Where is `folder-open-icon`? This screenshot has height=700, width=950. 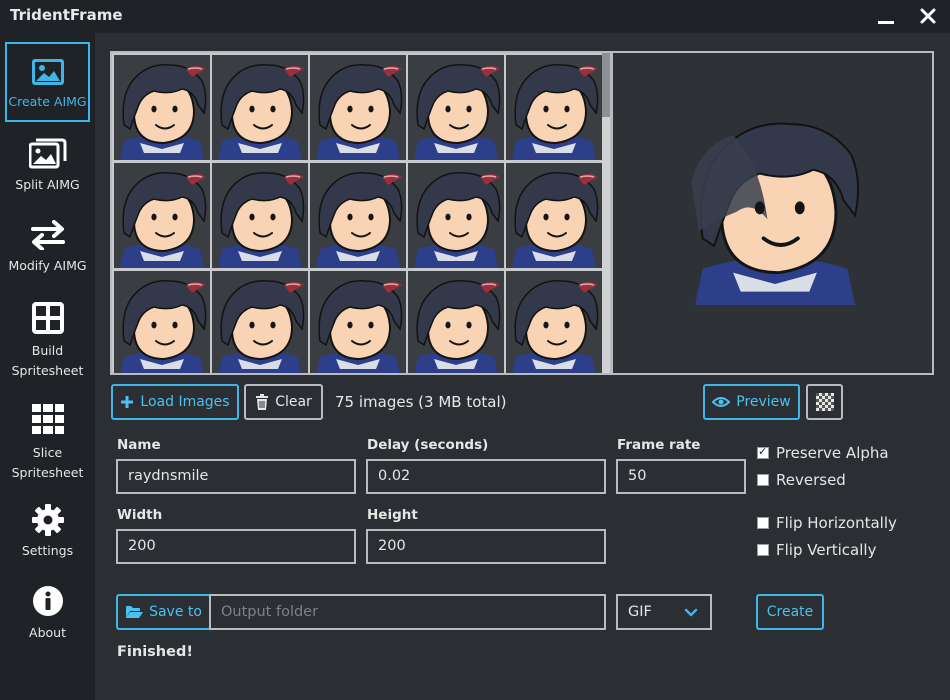 folder-open-icon is located at coordinates (135, 612).